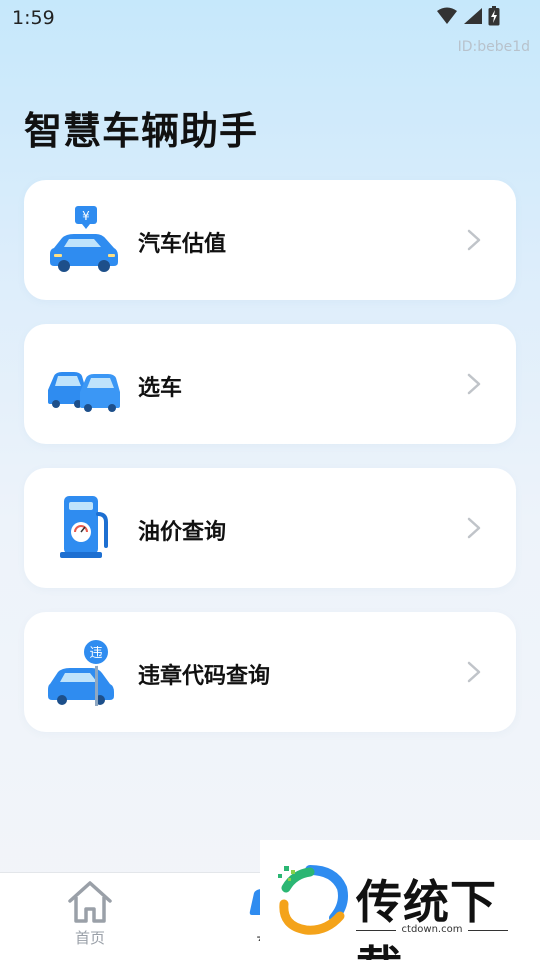 The width and height of the screenshot is (540, 960). Describe the element at coordinates (204, 676) in the screenshot. I see `menu-item-label: 违章代码查询` at that location.